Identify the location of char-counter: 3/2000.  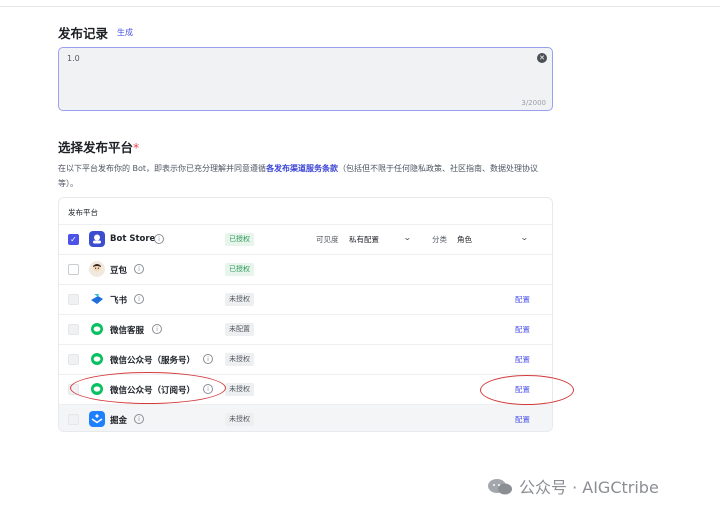
(533, 103).